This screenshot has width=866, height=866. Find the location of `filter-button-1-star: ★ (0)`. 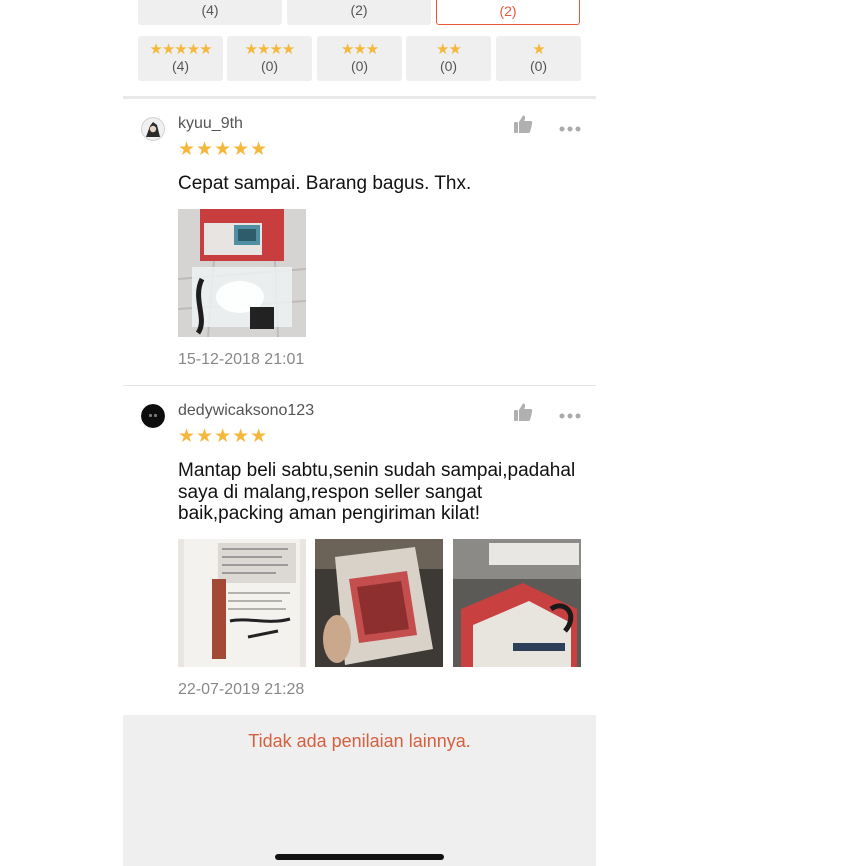

filter-button-1-star: ★ (0) is located at coordinates (538, 58).